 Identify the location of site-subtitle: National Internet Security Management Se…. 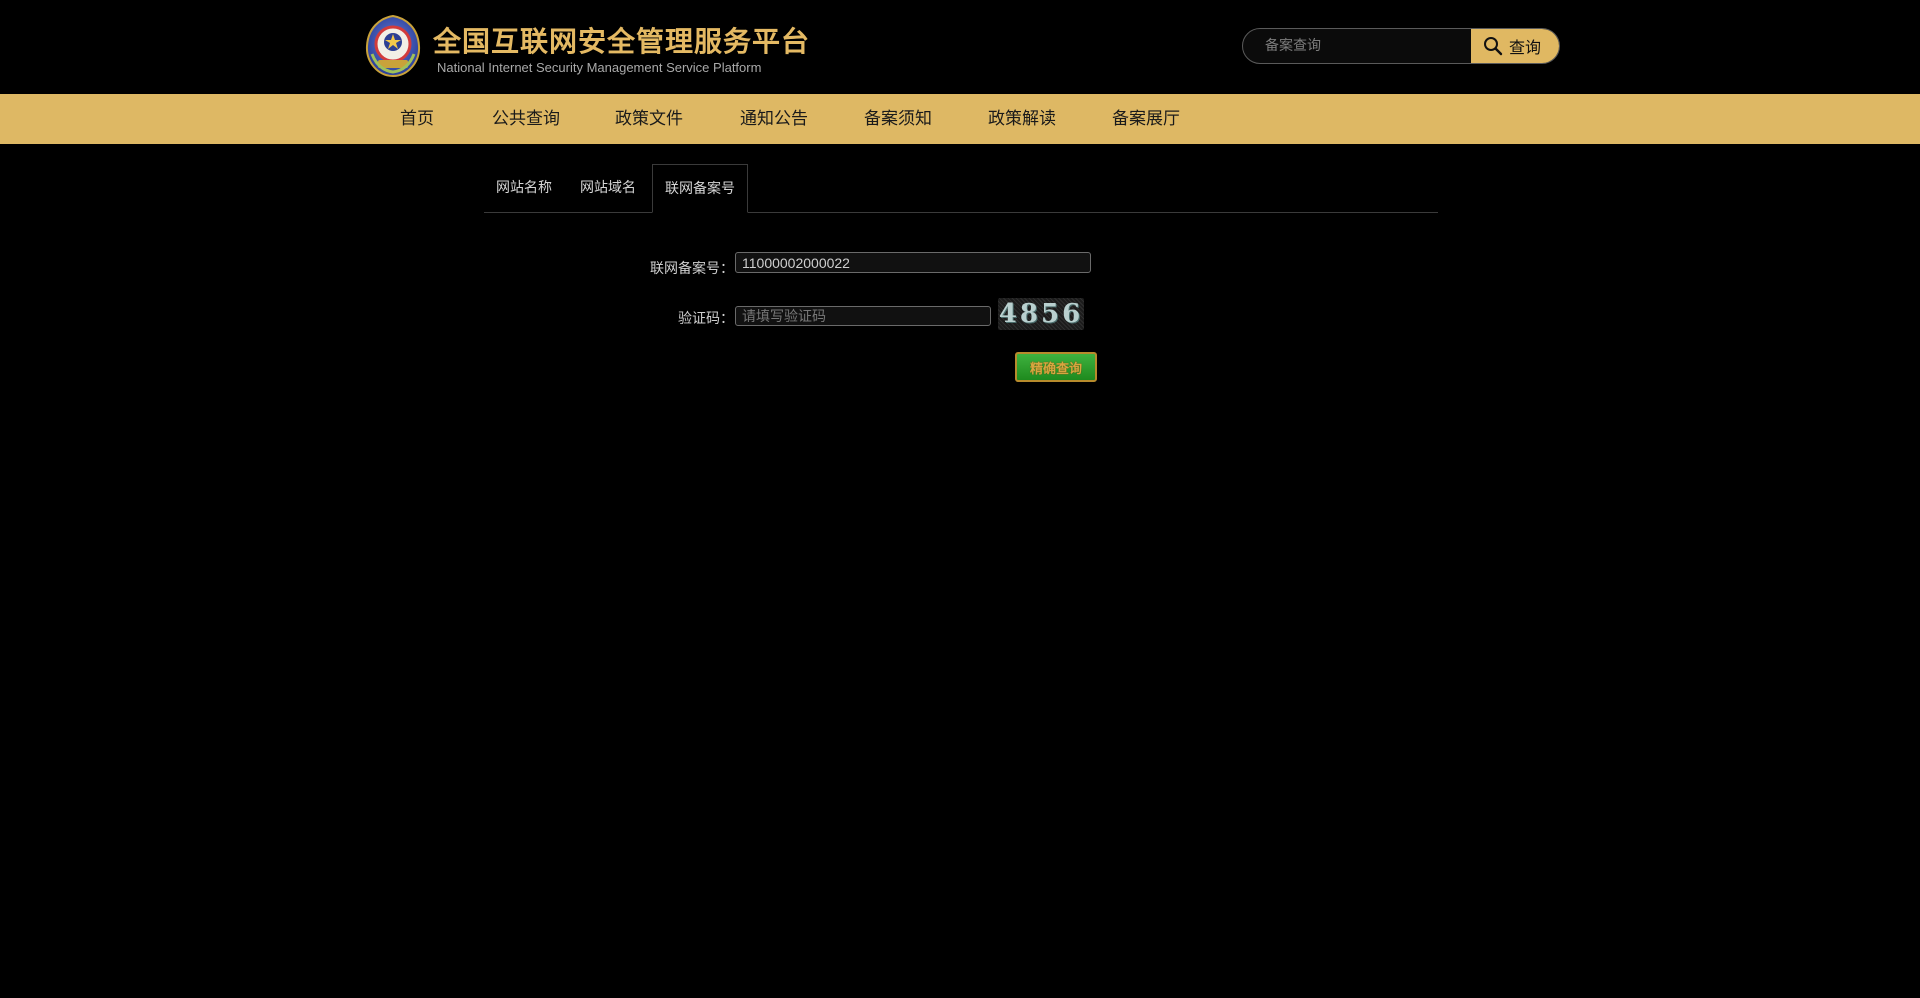
(599, 67).